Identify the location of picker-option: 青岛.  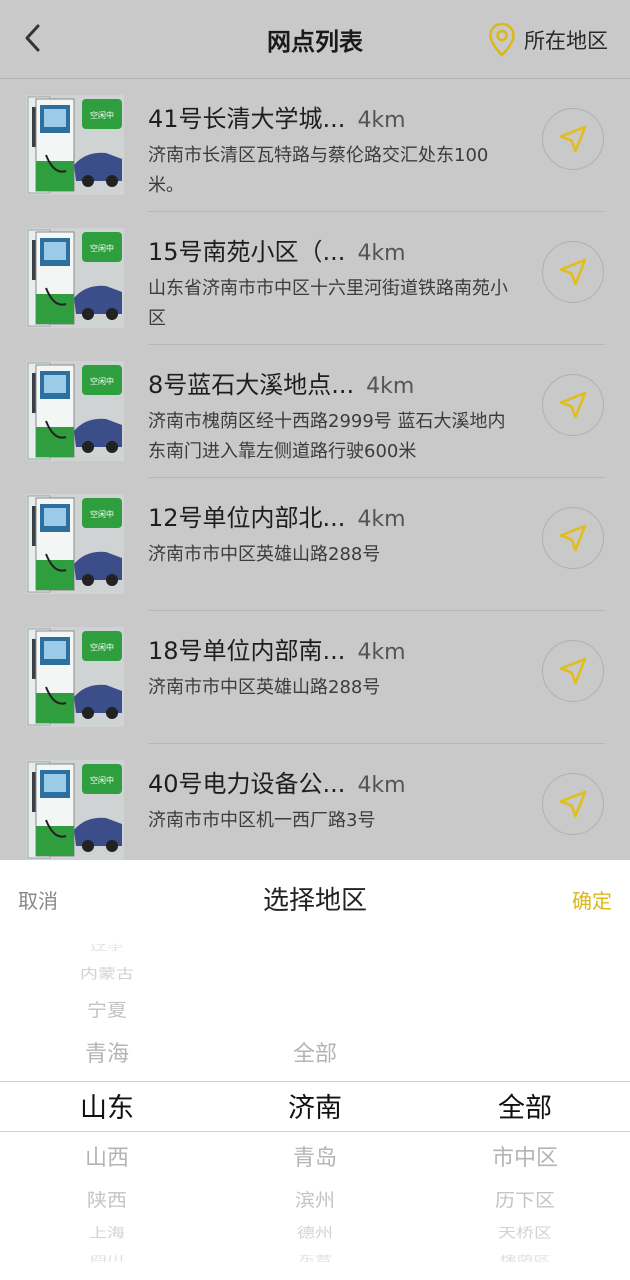
(315, 1156).